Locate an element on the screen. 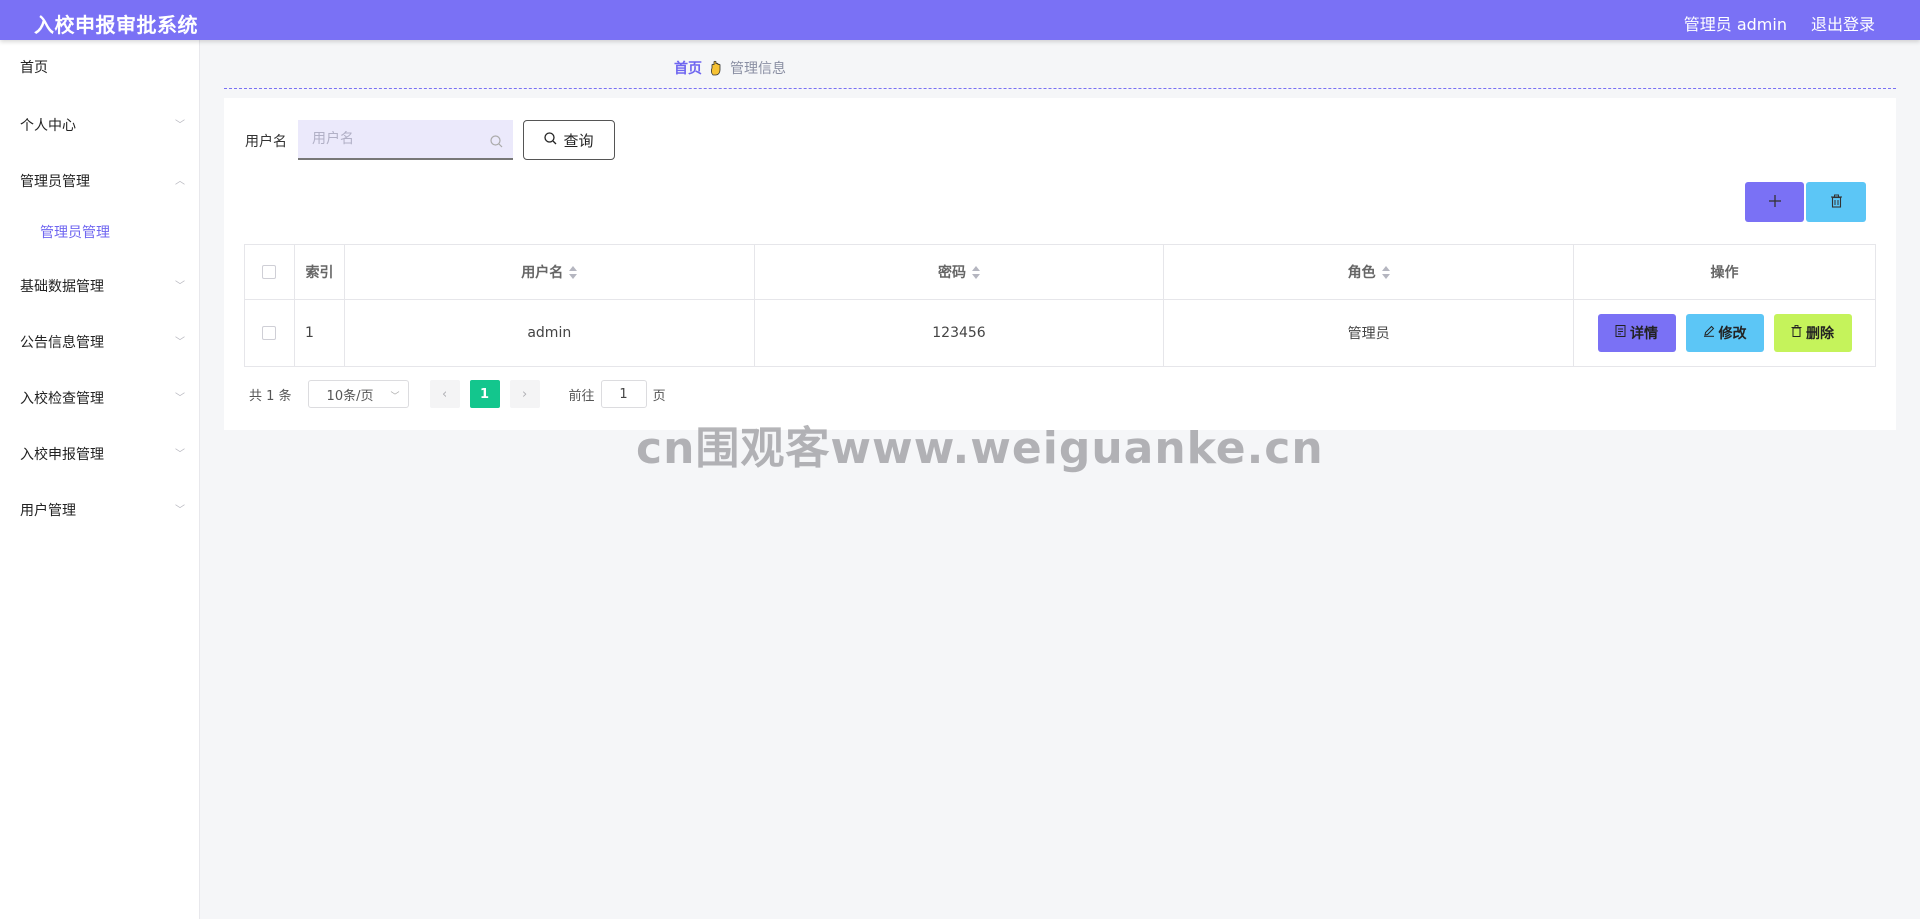 The height and width of the screenshot is (919, 1920). breadcrumb: 首页 管理信息 is located at coordinates (730, 68).